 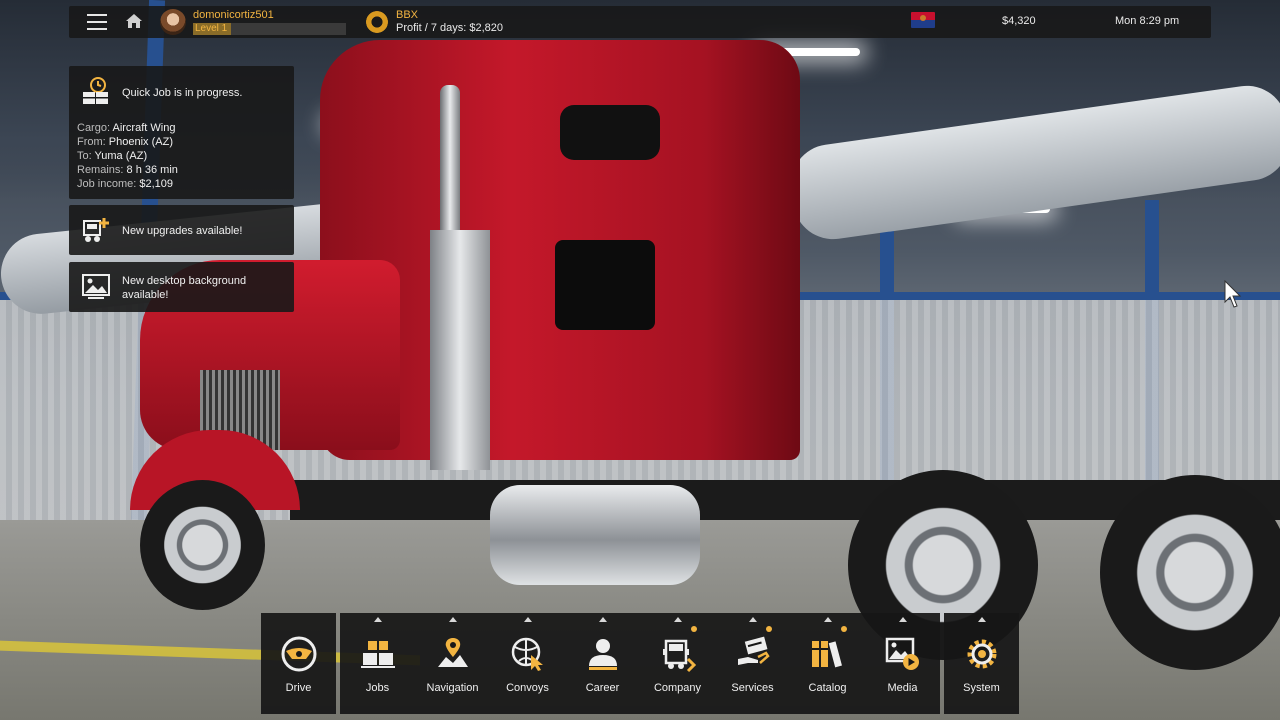 What do you see at coordinates (96, 230) in the screenshot?
I see `truck-upgrade-icon` at bounding box center [96, 230].